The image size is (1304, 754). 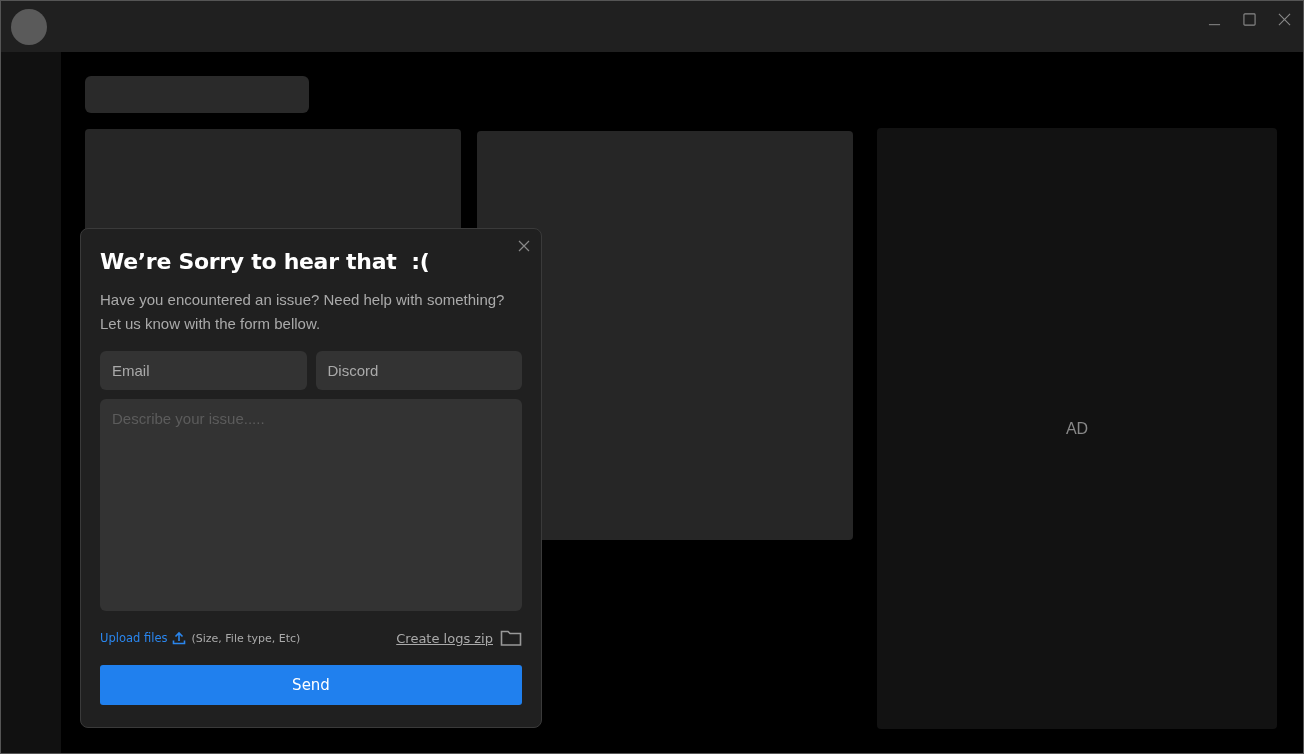 What do you see at coordinates (1249, 19) in the screenshot?
I see `maximize-icon` at bounding box center [1249, 19].